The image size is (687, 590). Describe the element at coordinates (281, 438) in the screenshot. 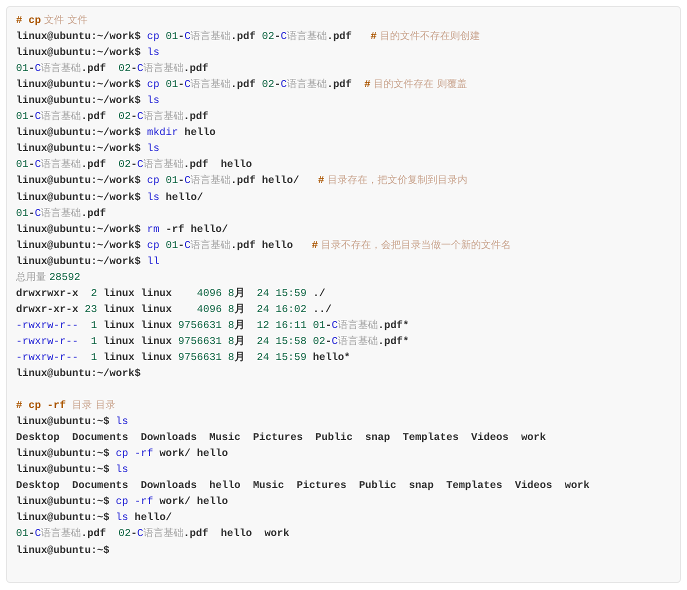

I see `code-line: Desktop Documents Downloads Music Pictures Public snap Templates Videos work` at that location.